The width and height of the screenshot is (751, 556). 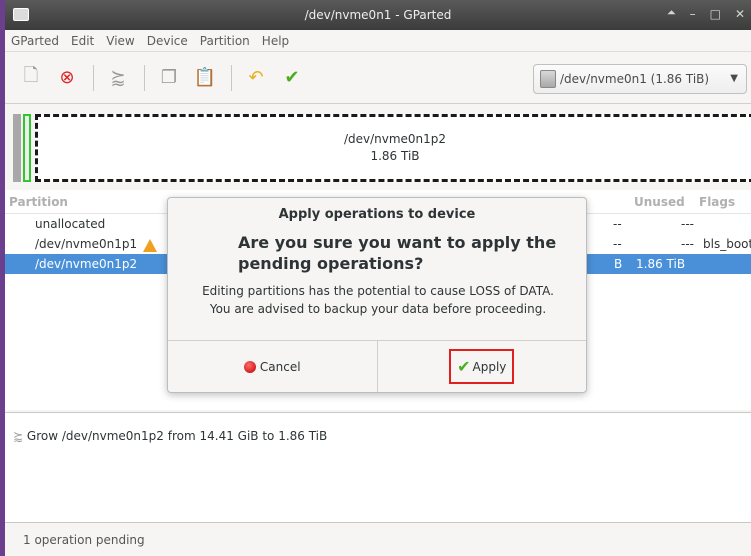 What do you see at coordinates (489, 366) in the screenshot?
I see `apply-label: Apply` at bounding box center [489, 366].